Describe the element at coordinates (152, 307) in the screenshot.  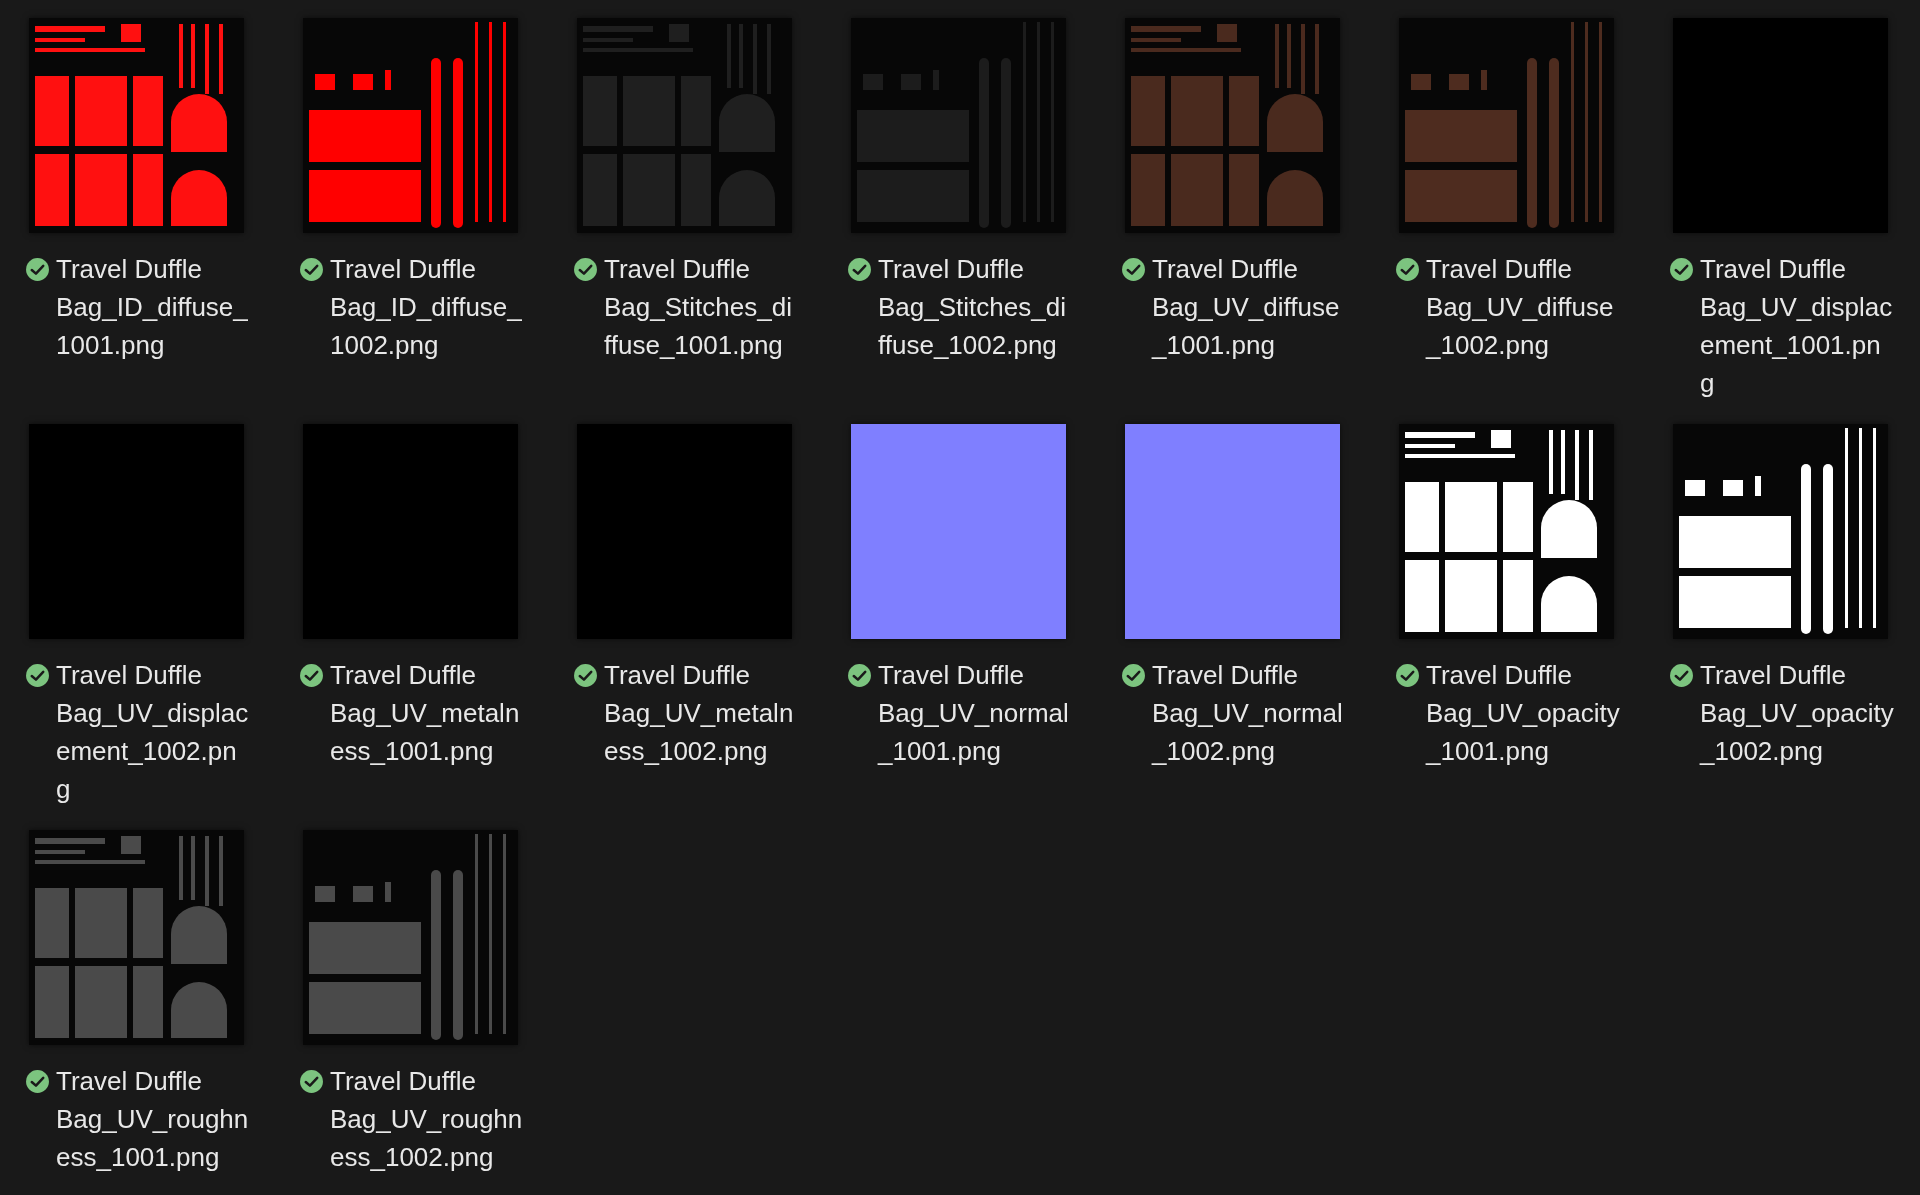
I see `file-name: Travel Duffle Bag_ID_diffuse_ 1001.png` at that location.